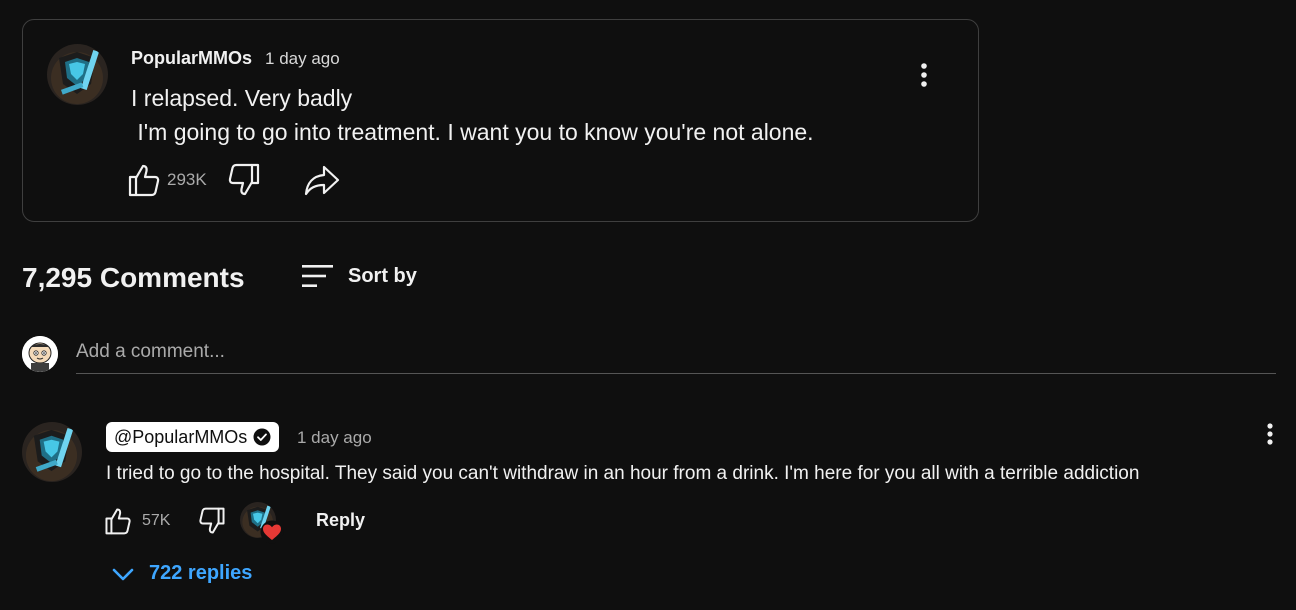  I want to click on comment-like-count: 57K, so click(156, 520).